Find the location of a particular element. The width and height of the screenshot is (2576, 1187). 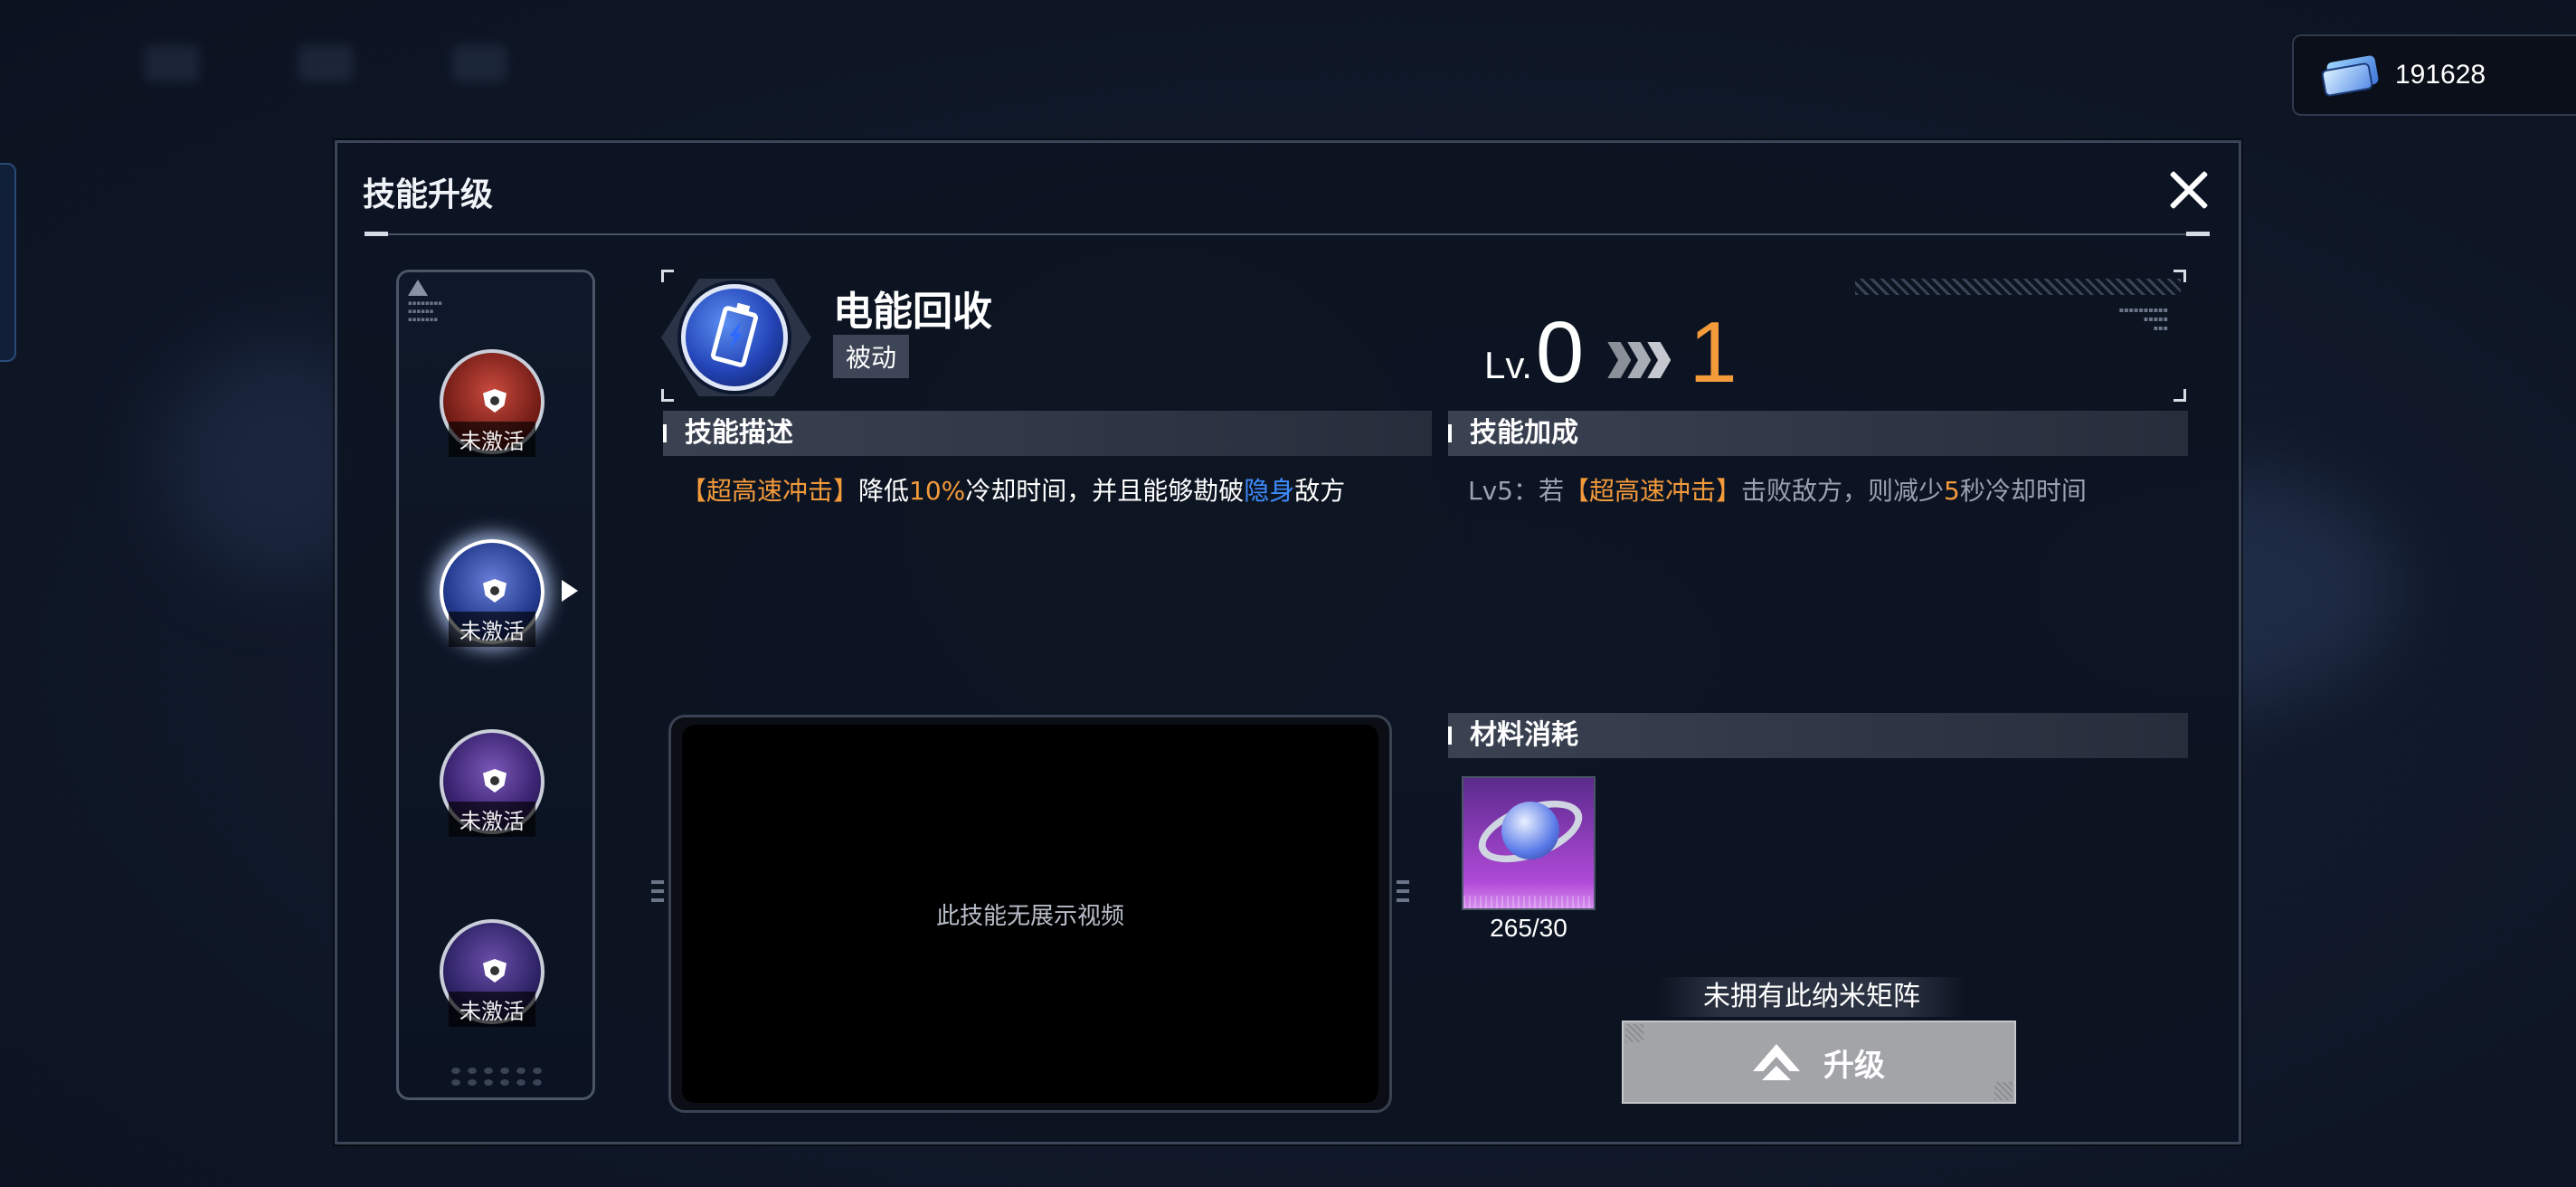

description-text: 【超高速冲击】降低10%冷却时间，并且能够勘破隐身敌方 is located at coordinates (1013, 491).